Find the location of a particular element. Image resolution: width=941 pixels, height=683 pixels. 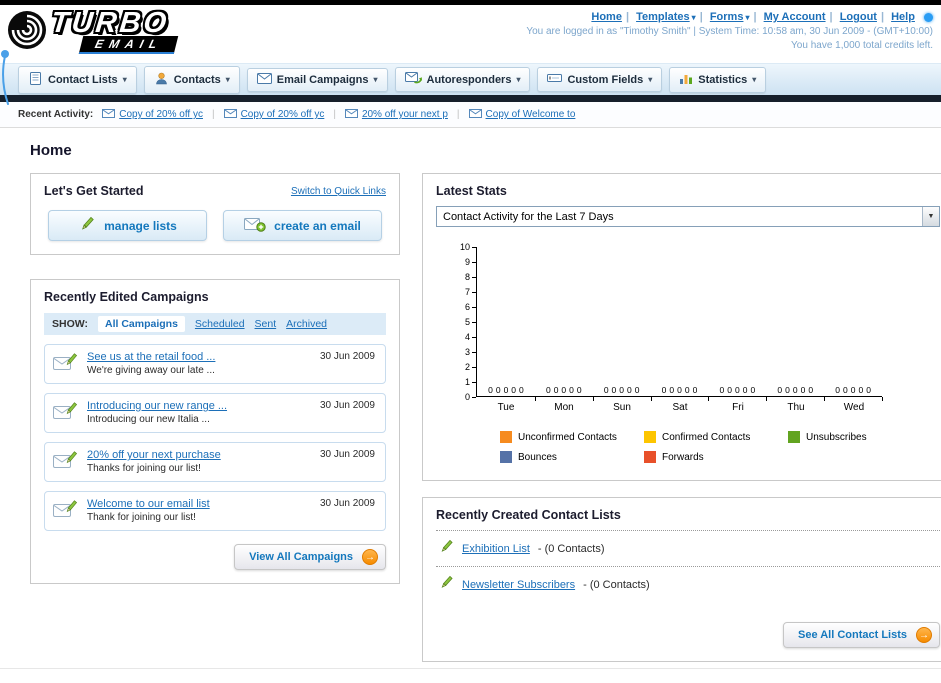

stats-period-dropdown: Contact Activity for the Last 7 Days ▼ is located at coordinates (688, 216).